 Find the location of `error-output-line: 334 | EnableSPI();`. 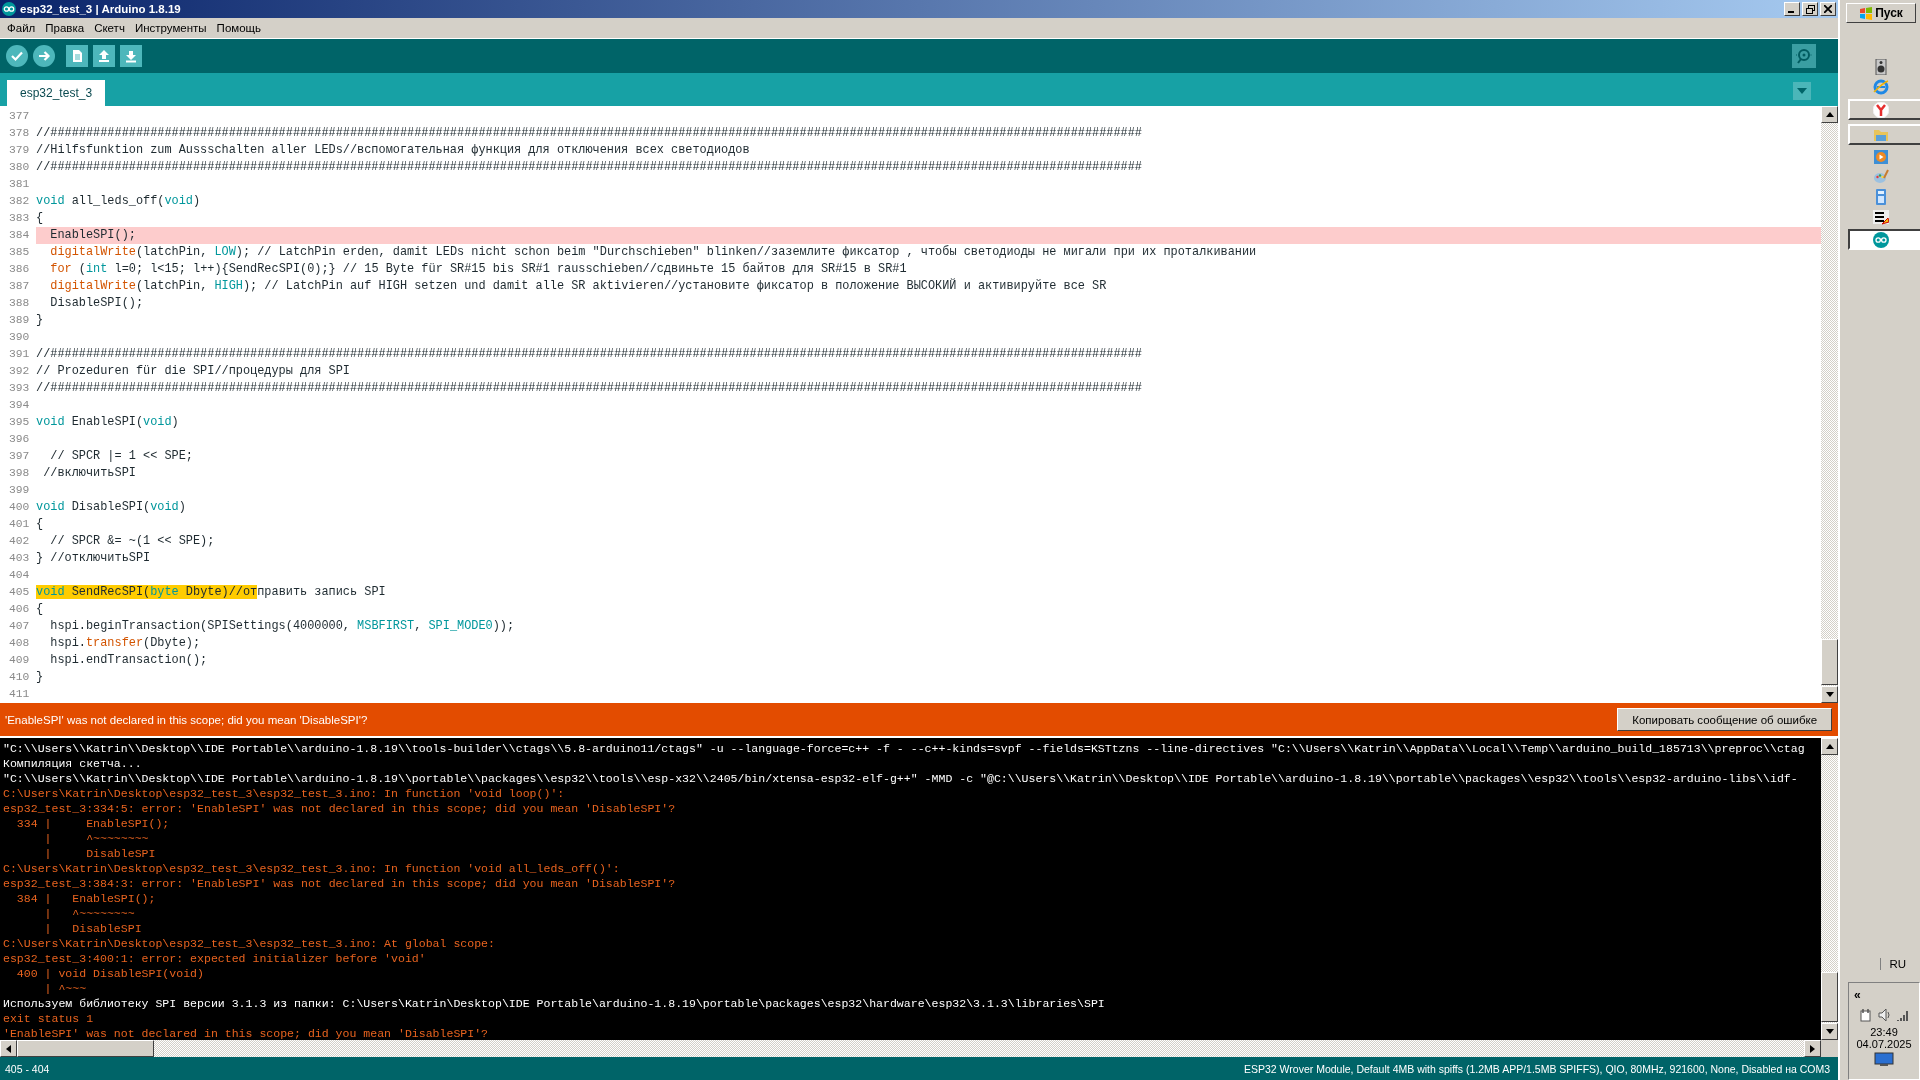

error-output-line: 334 | EnableSPI(); is located at coordinates (93, 823).